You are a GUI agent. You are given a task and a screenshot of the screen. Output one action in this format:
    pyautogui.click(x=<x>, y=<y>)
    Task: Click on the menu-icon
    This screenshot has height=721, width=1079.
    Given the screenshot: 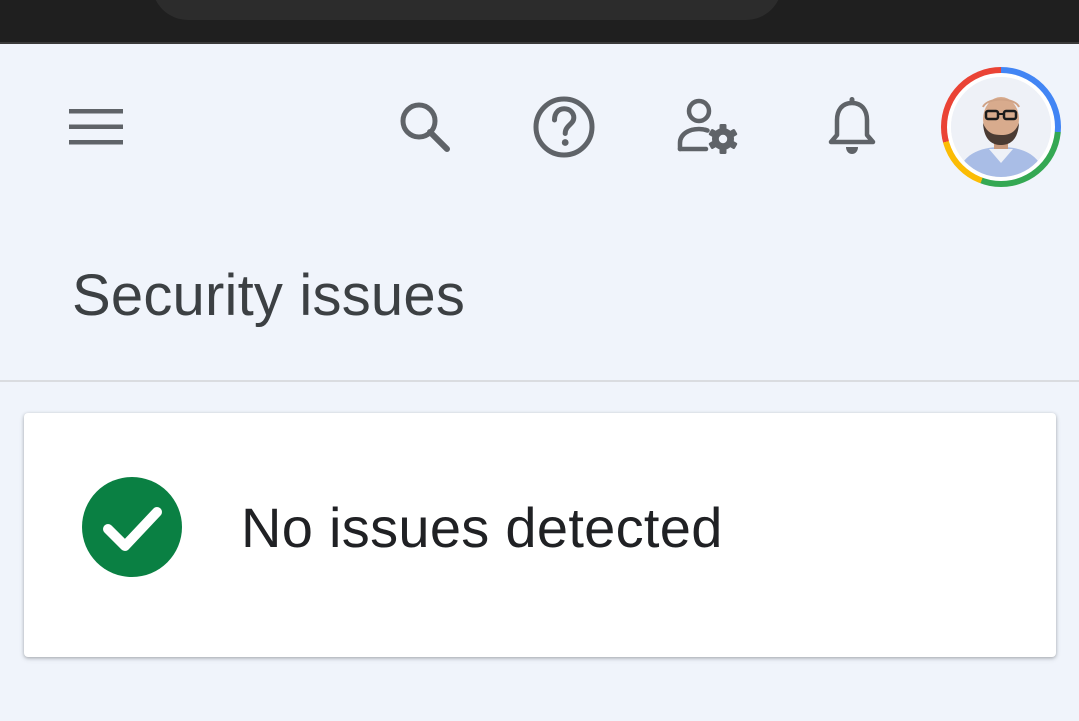 What is the action you would take?
    pyautogui.click(x=96, y=127)
    